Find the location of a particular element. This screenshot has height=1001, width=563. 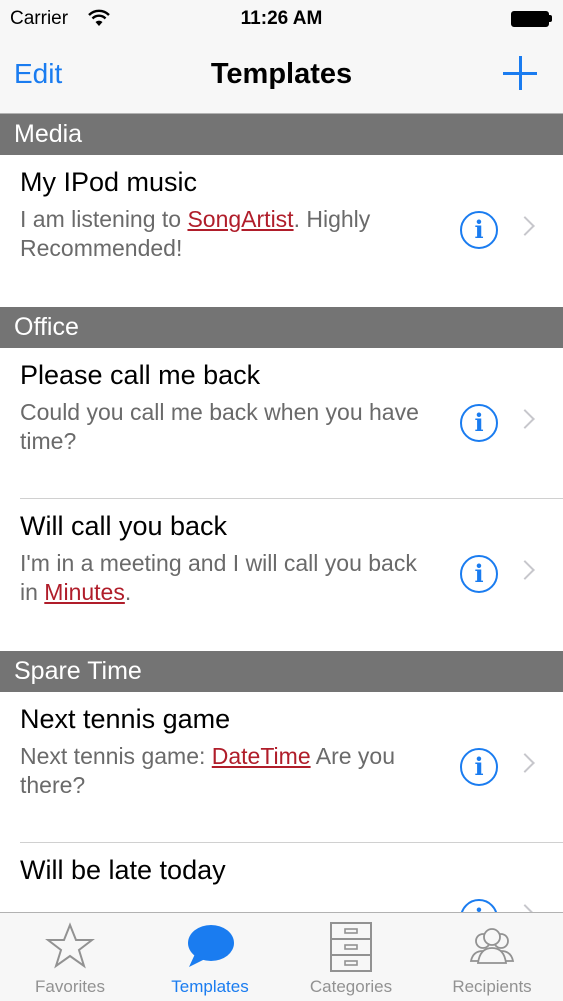

add-icon is located at coordinates (520, 73).